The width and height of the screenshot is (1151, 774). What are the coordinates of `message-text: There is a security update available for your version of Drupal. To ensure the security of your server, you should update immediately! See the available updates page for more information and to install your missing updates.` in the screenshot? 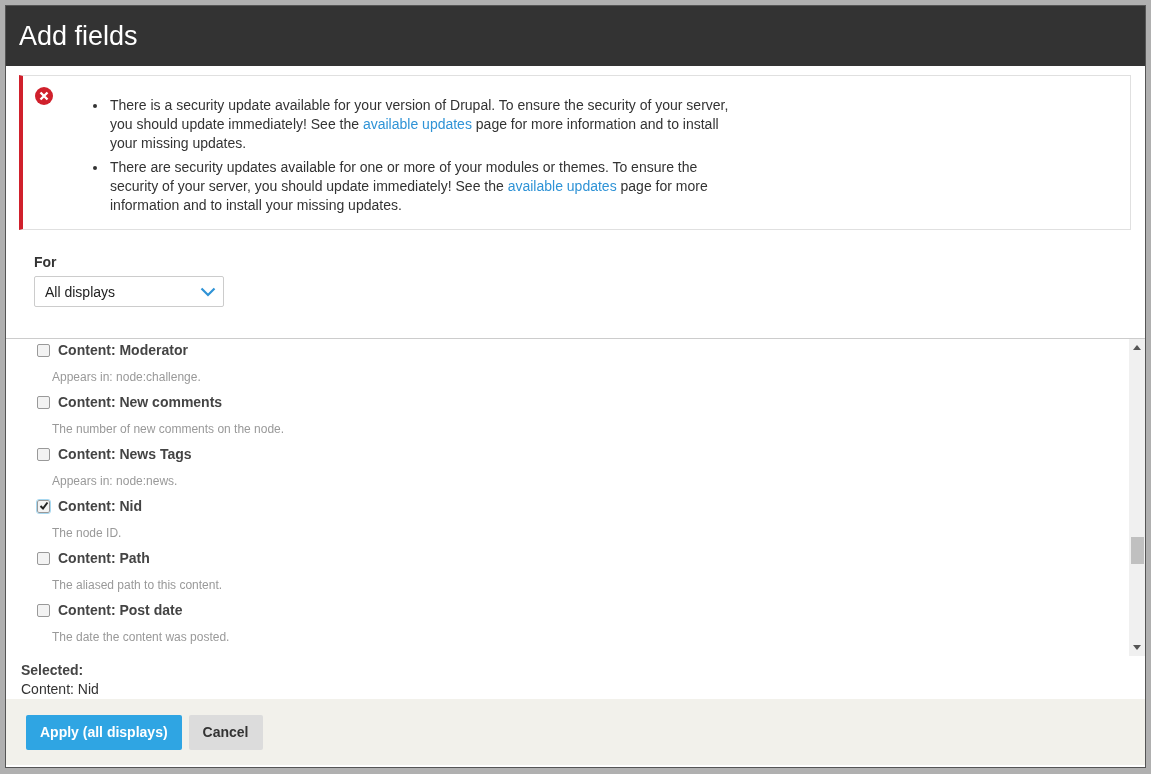 It's located at (420, 124).